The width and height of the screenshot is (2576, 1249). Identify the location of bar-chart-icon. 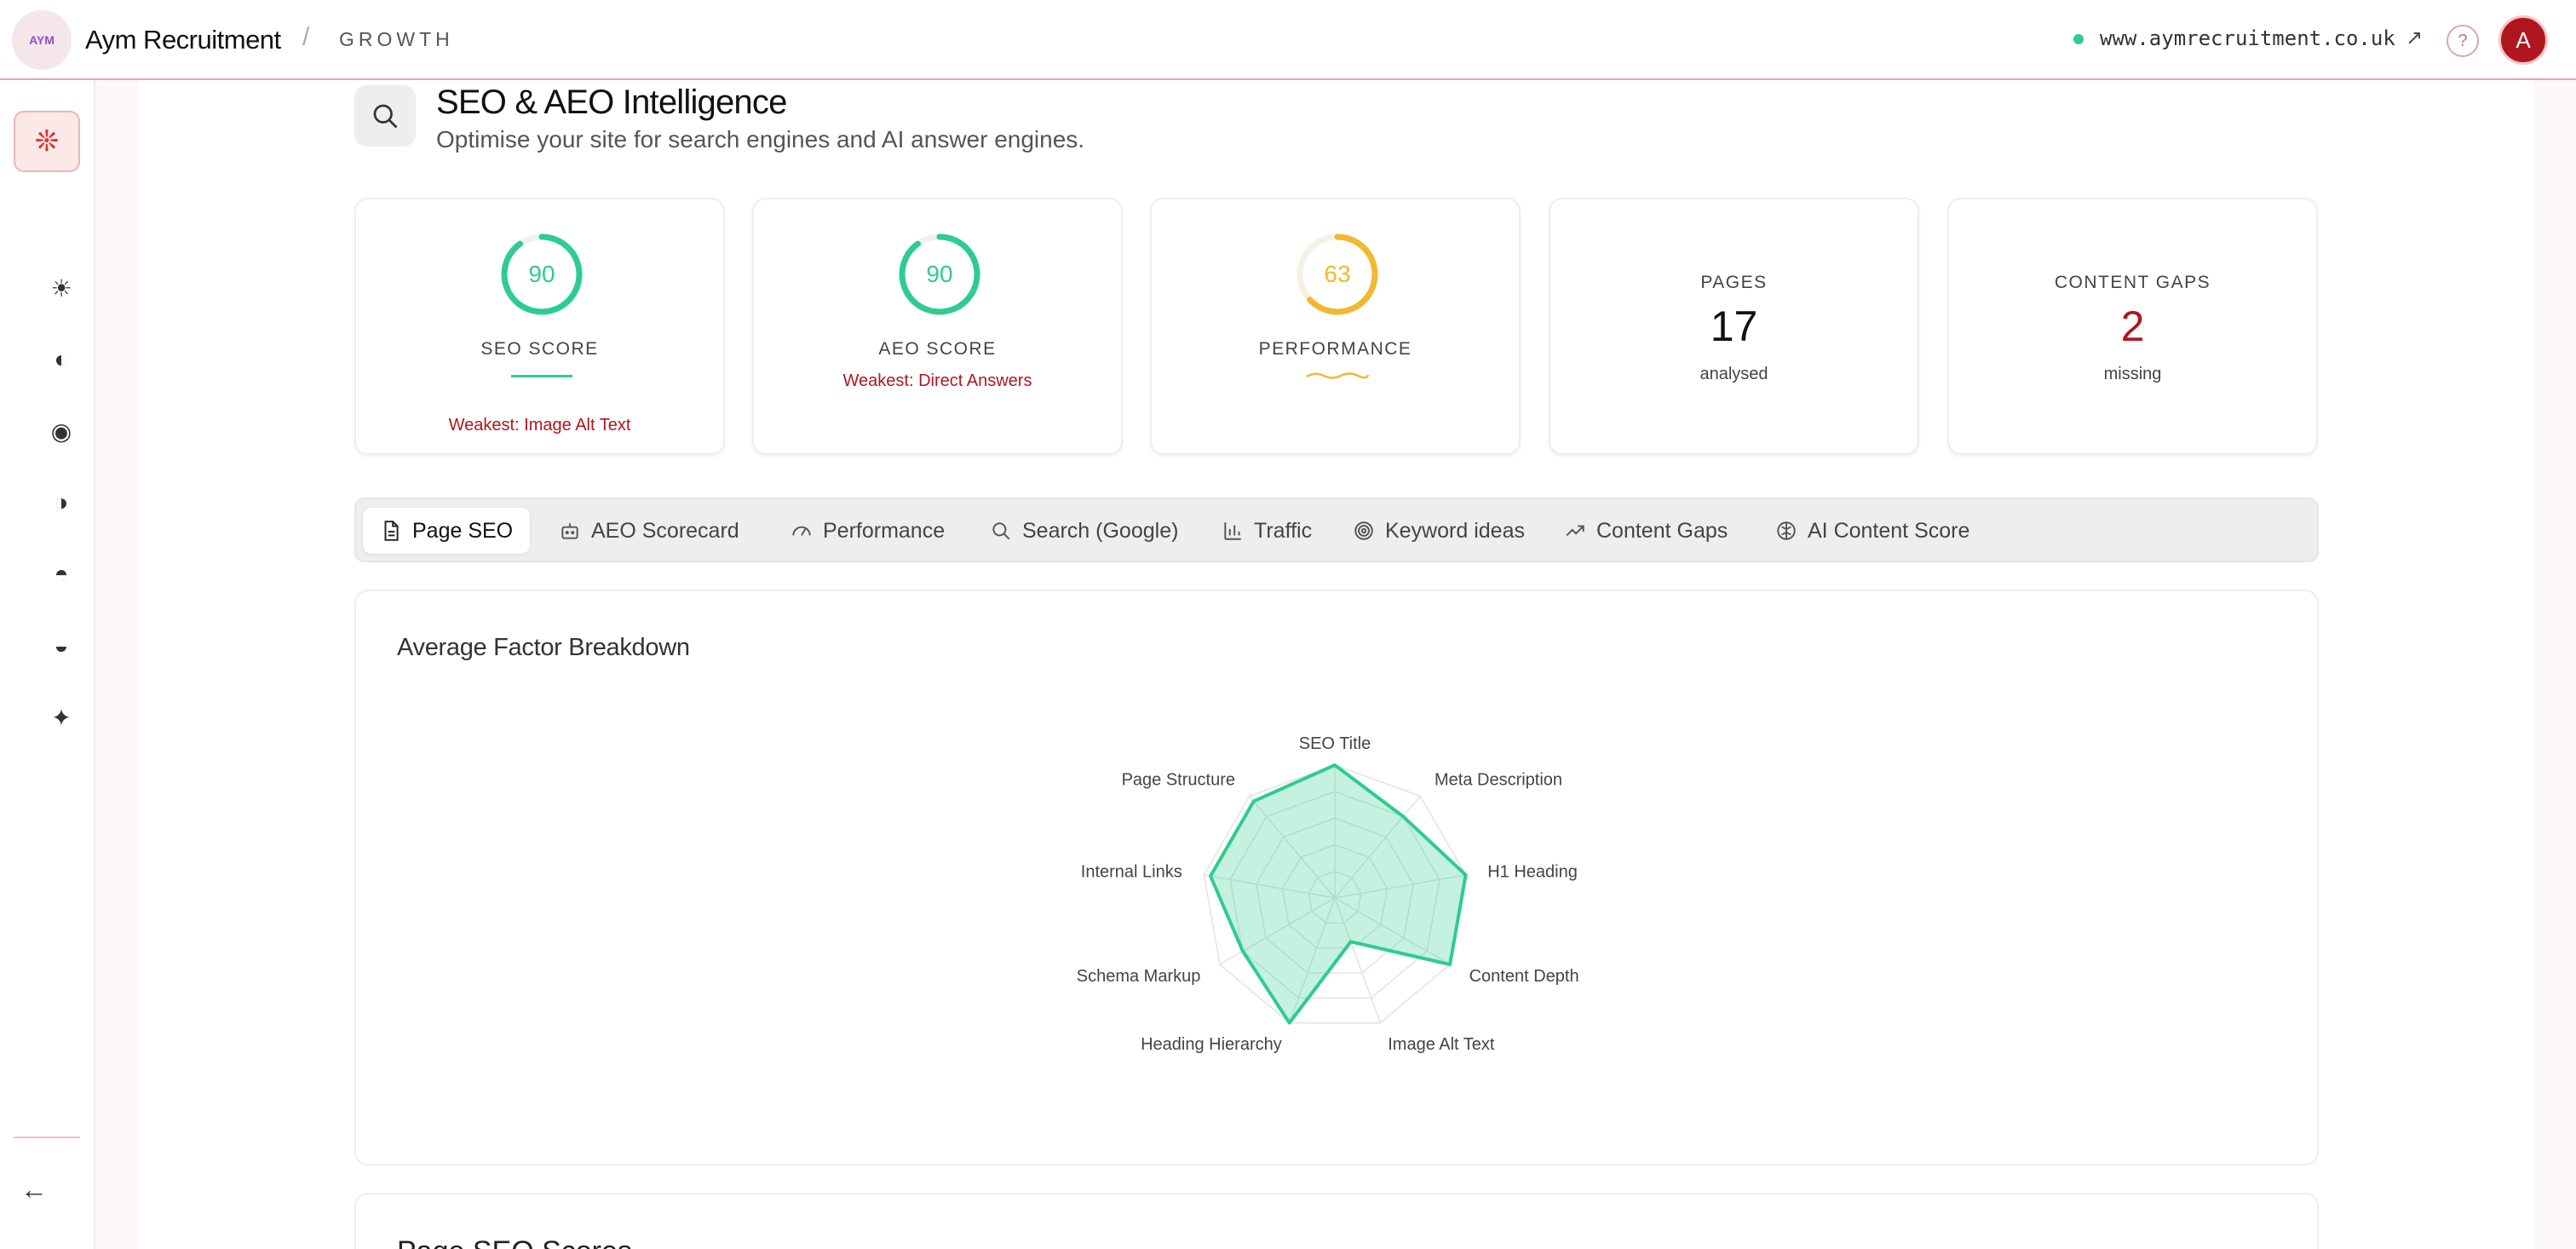
(1233, 531).